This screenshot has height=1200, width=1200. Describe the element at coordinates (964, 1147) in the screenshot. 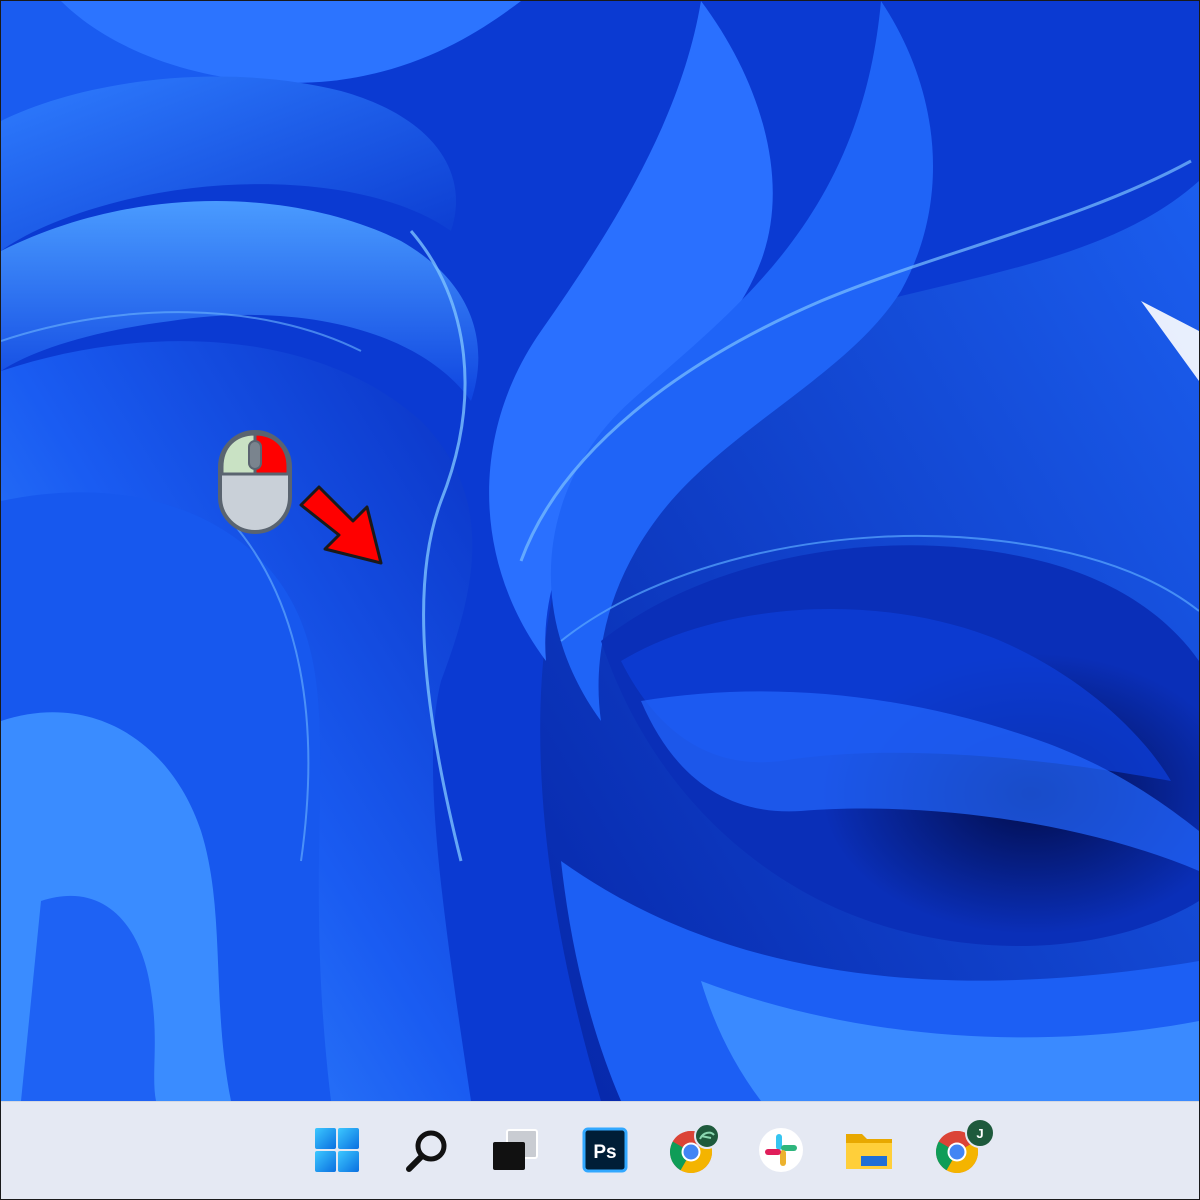

I see `chrome-app-profile-2: J` at that location.